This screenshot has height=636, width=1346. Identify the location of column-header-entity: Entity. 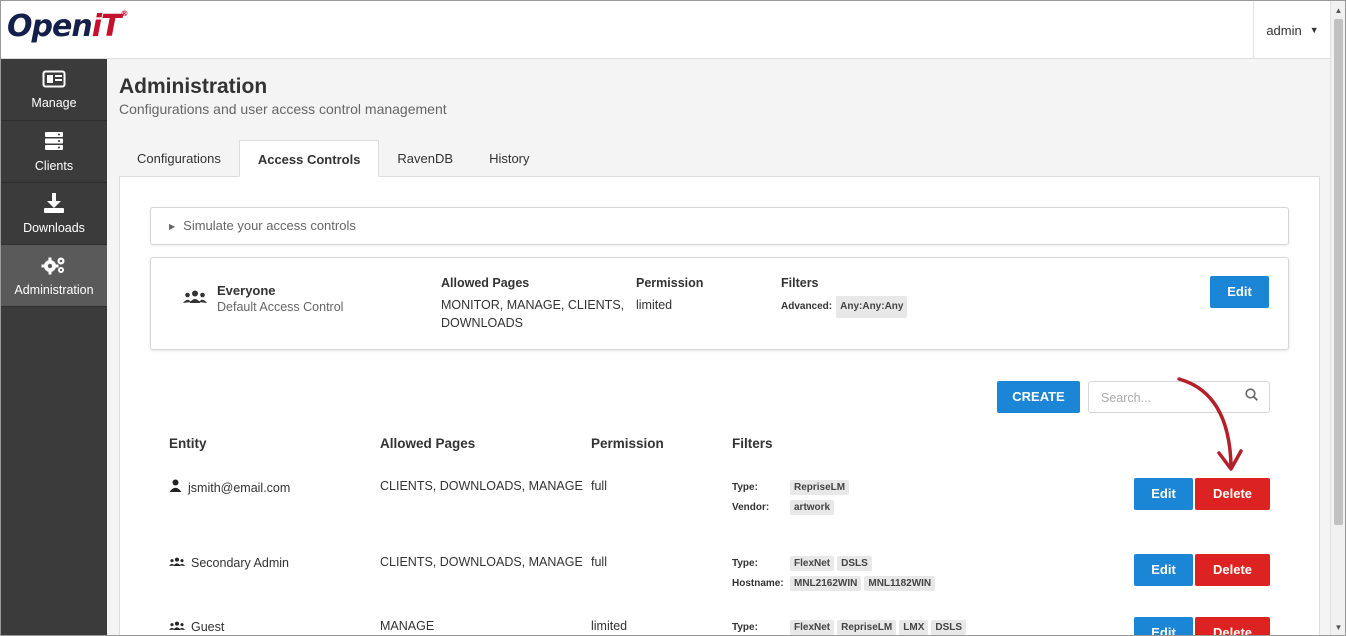
(188, 443).